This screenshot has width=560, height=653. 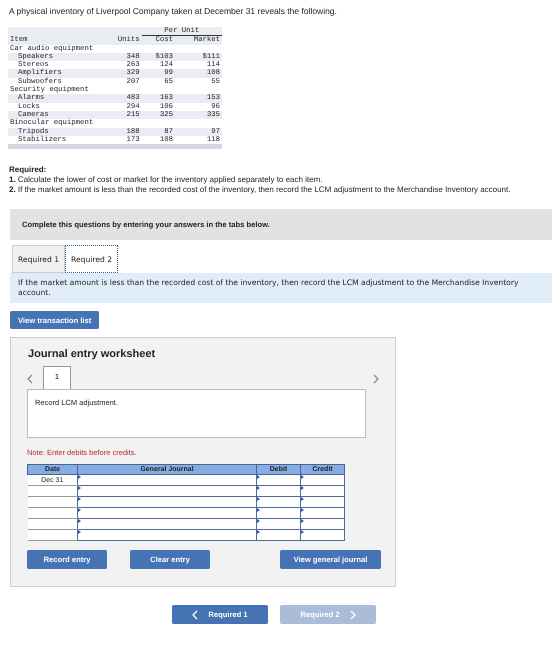 I want to click on worksheet-title: Journal entry worksheet, so click(x=92, y=354).